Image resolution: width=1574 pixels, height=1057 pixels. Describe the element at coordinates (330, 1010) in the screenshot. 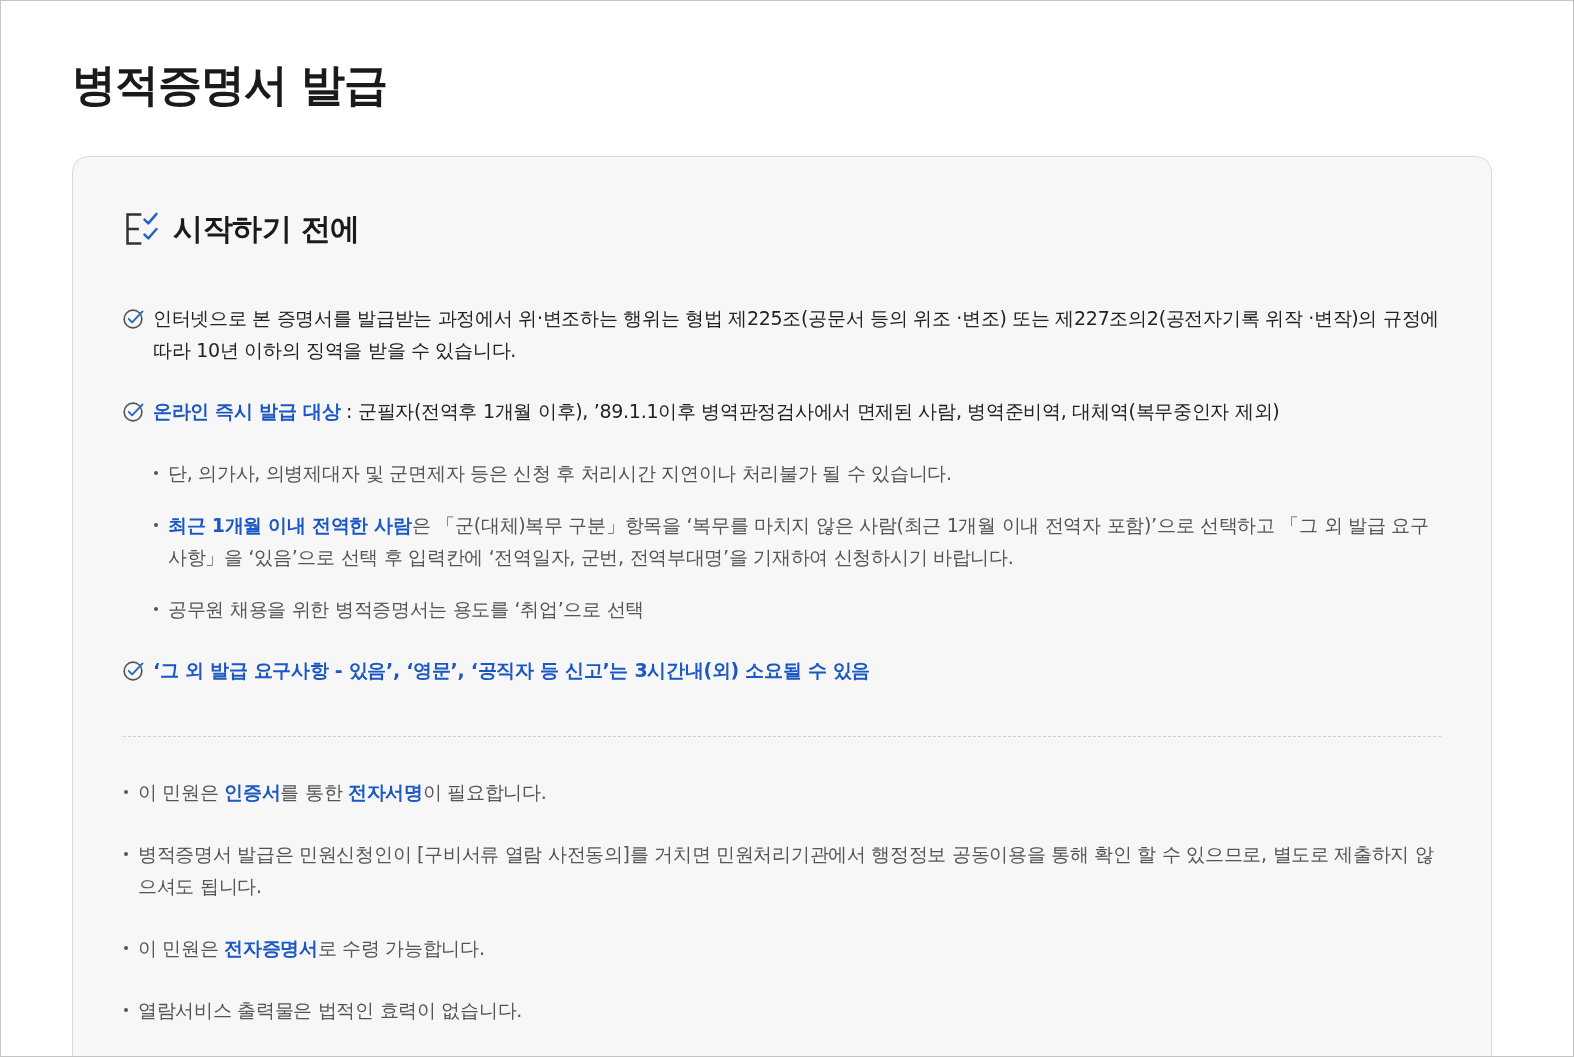

I see `footnote-text: 열람서비스 출력물은 법적인 효력이 없습니다.` at that location.